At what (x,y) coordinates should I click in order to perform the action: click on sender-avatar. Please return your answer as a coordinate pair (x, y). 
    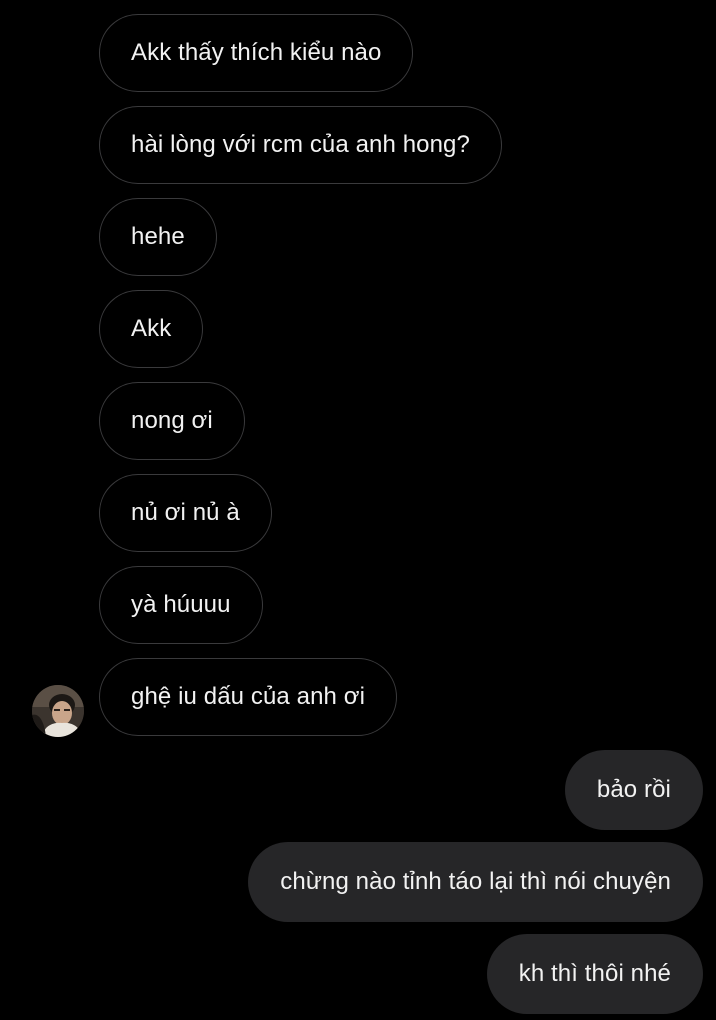
    Looking at the image, I should click on (58, 711).